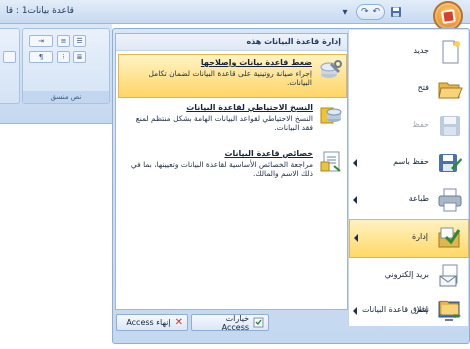 This screenshot has height=349, width=470. Describe the element at coordinates (148, 322) in the screenshot. I see `exit-access-label: إنهاء Access` at that location.